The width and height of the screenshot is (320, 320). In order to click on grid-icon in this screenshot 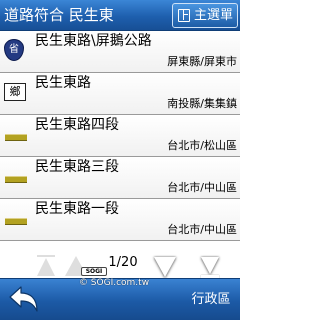, I will do `click(184, 15)`.